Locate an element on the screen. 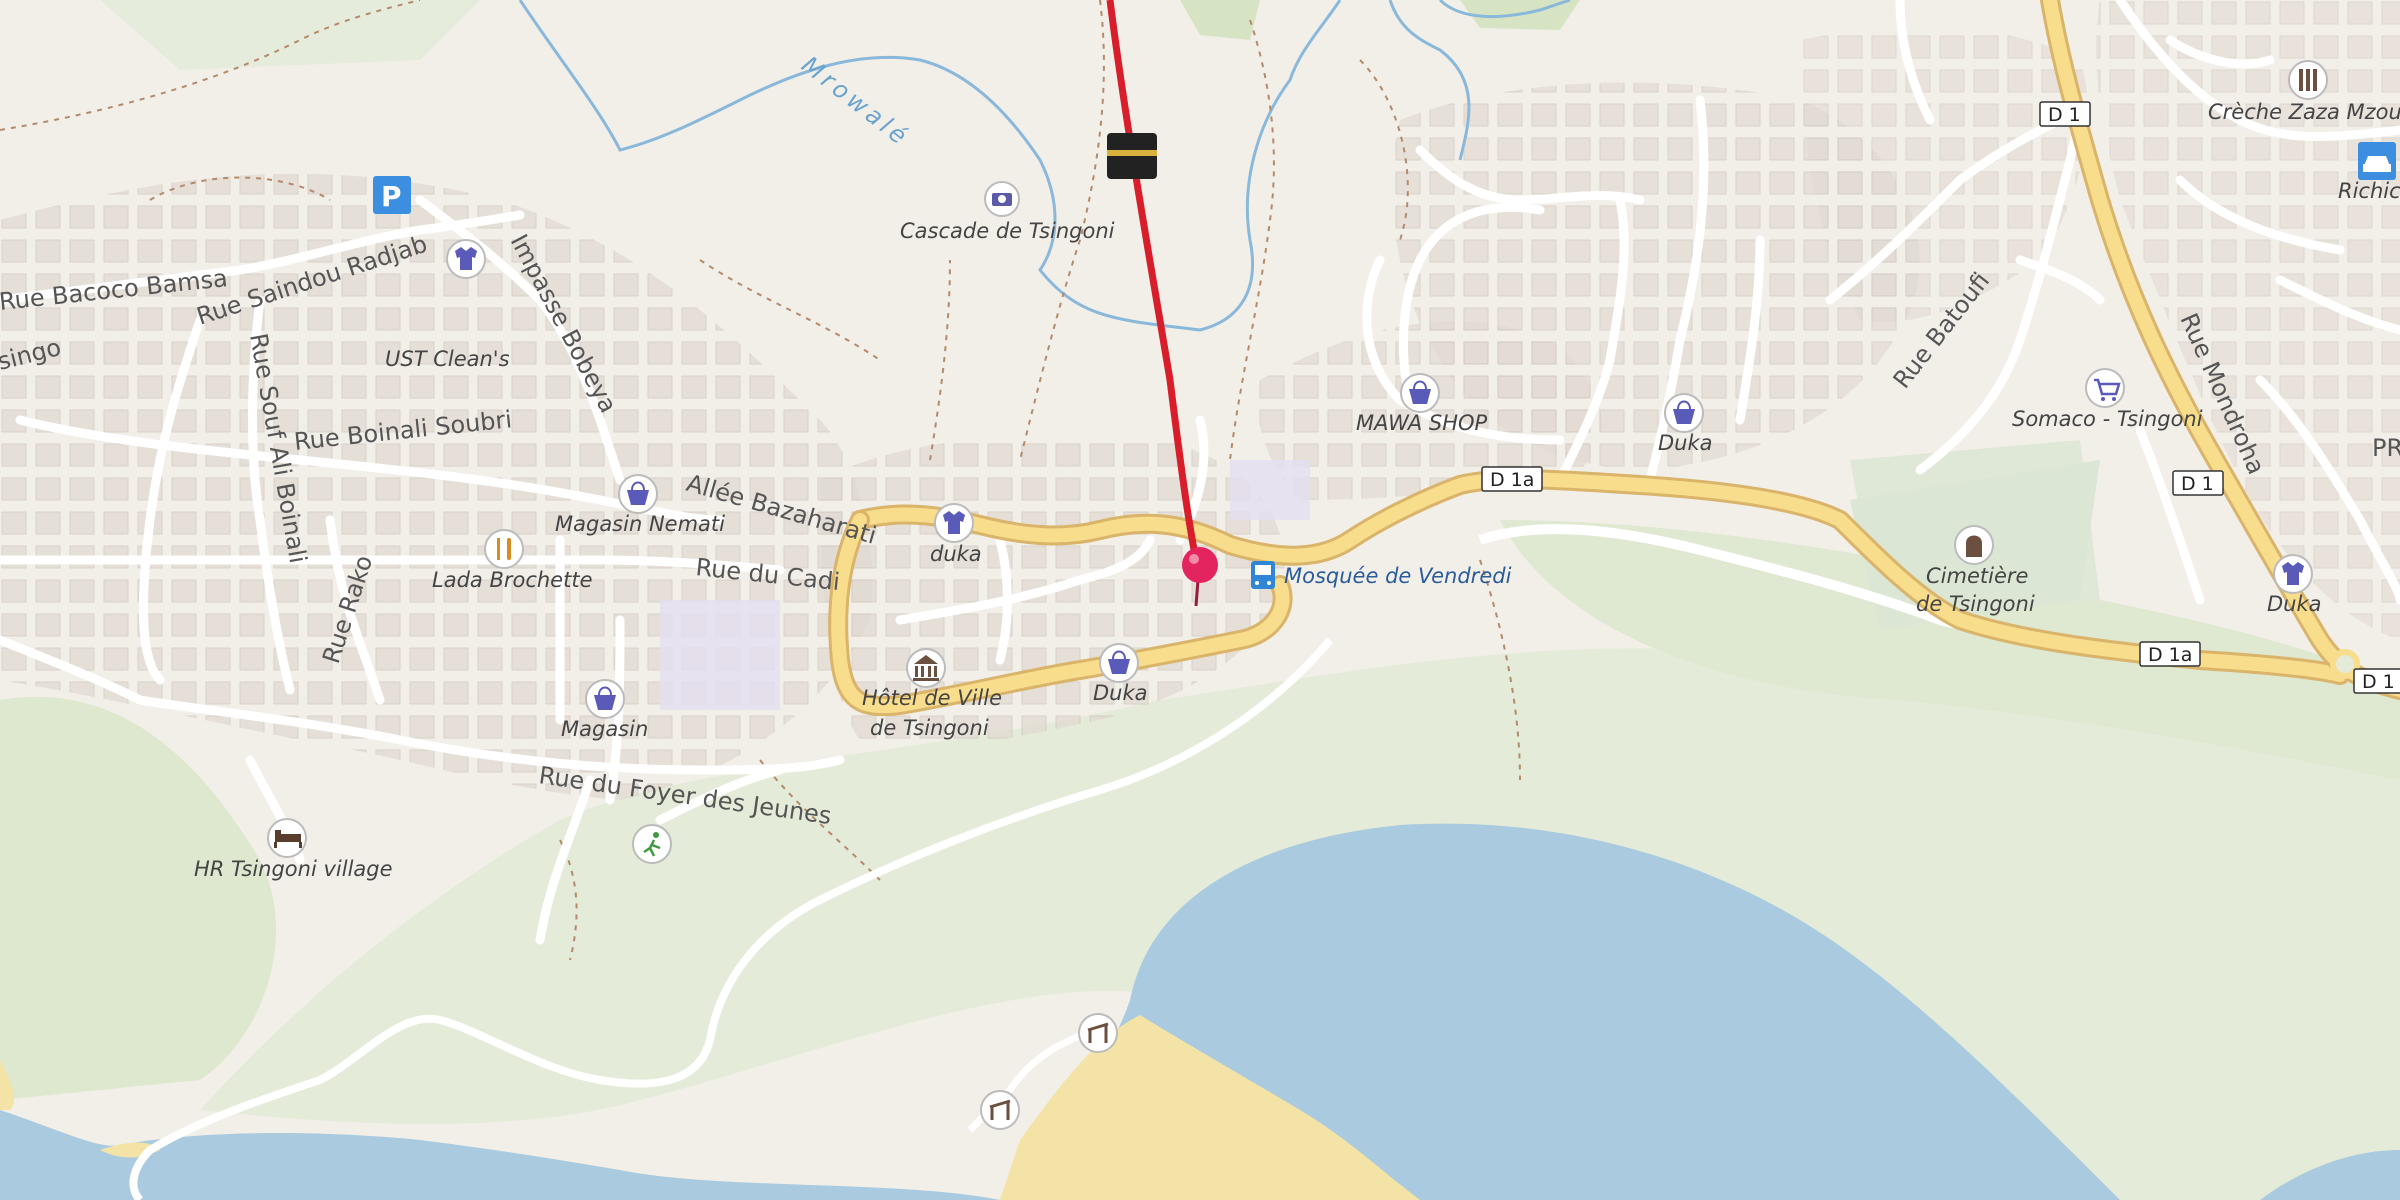 The image size is (2400, 1200). camera-icon is located at coordinates (1002, 199).